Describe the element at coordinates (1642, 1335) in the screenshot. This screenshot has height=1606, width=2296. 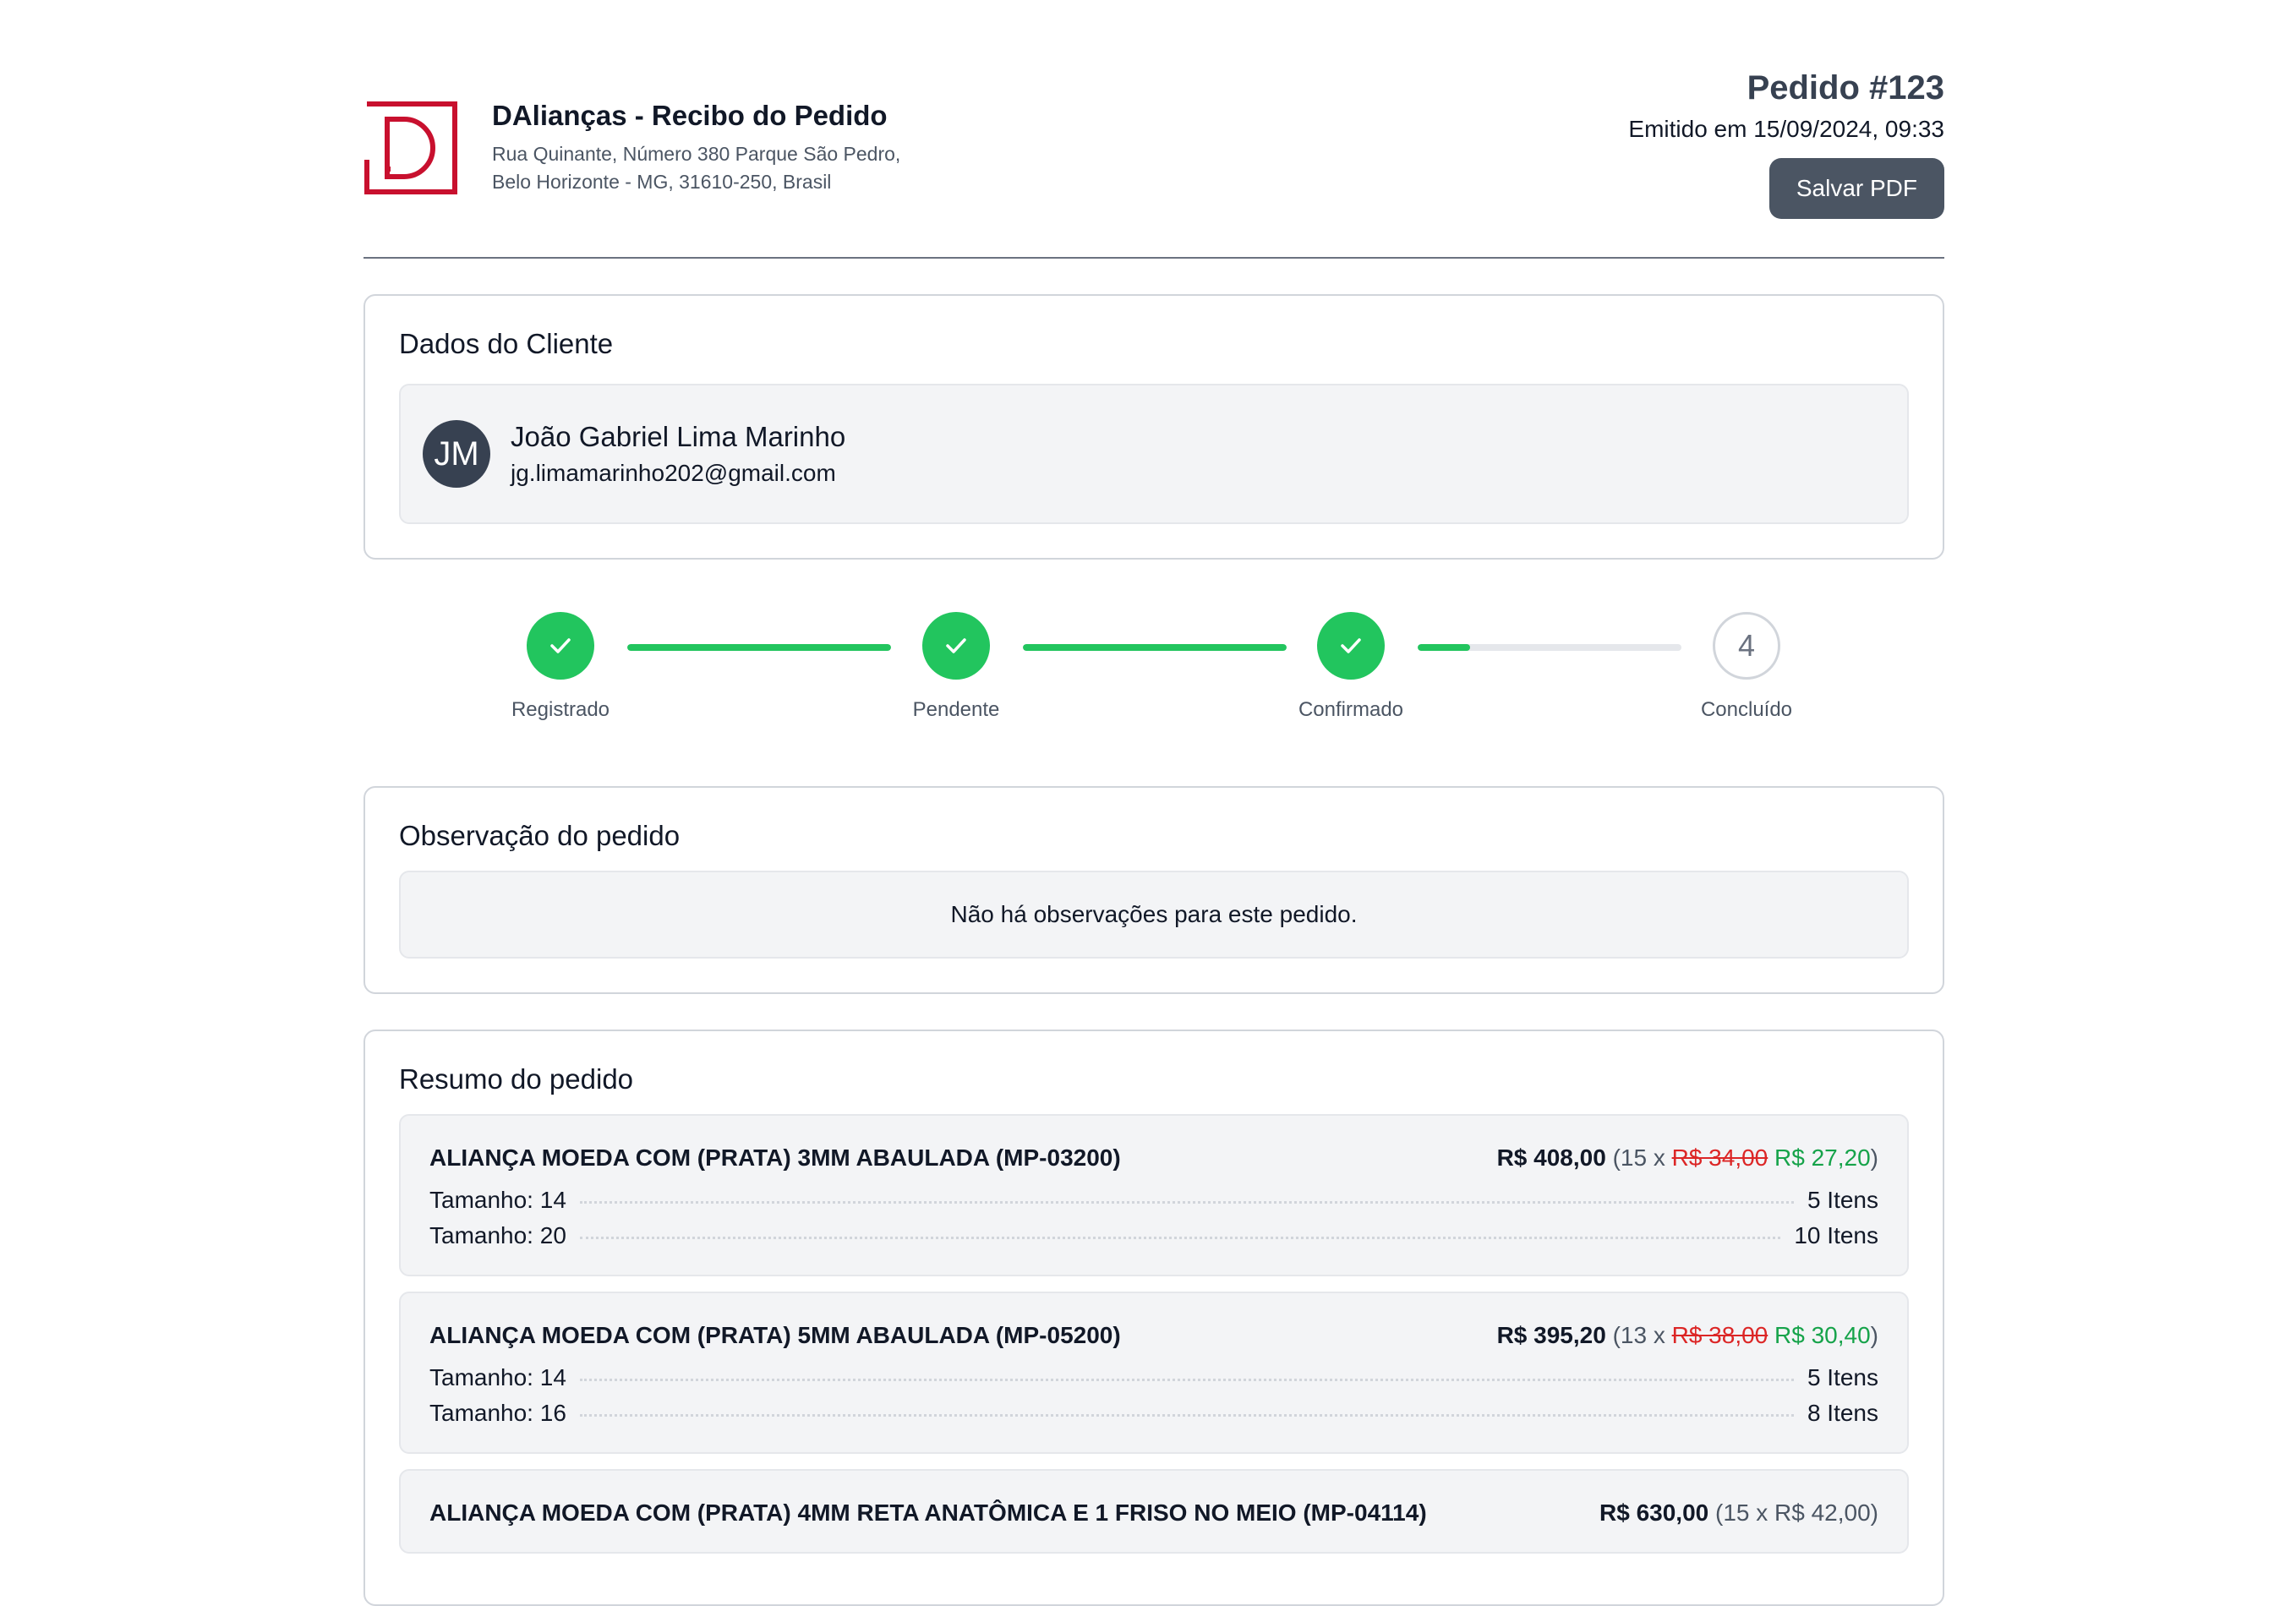
I see `item-qty-prefix: (13 x` at that location.